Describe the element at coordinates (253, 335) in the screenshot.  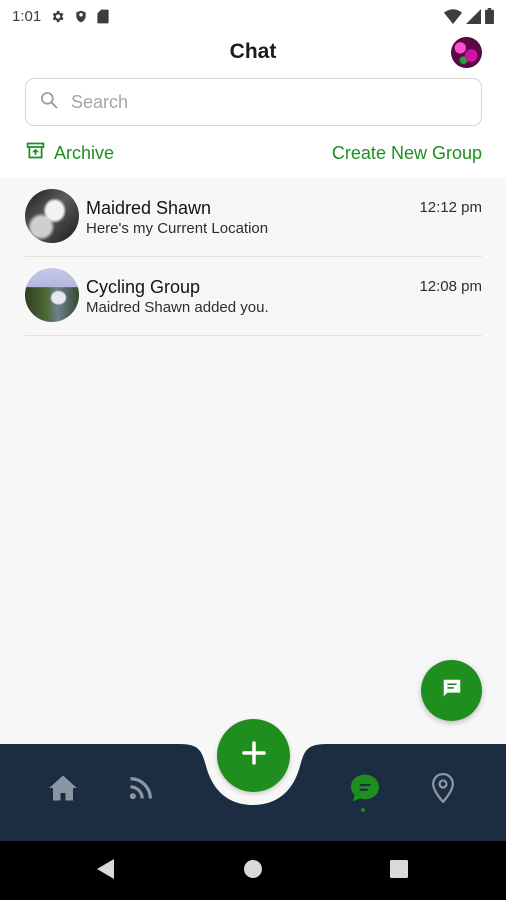
I see `divider` at that location.